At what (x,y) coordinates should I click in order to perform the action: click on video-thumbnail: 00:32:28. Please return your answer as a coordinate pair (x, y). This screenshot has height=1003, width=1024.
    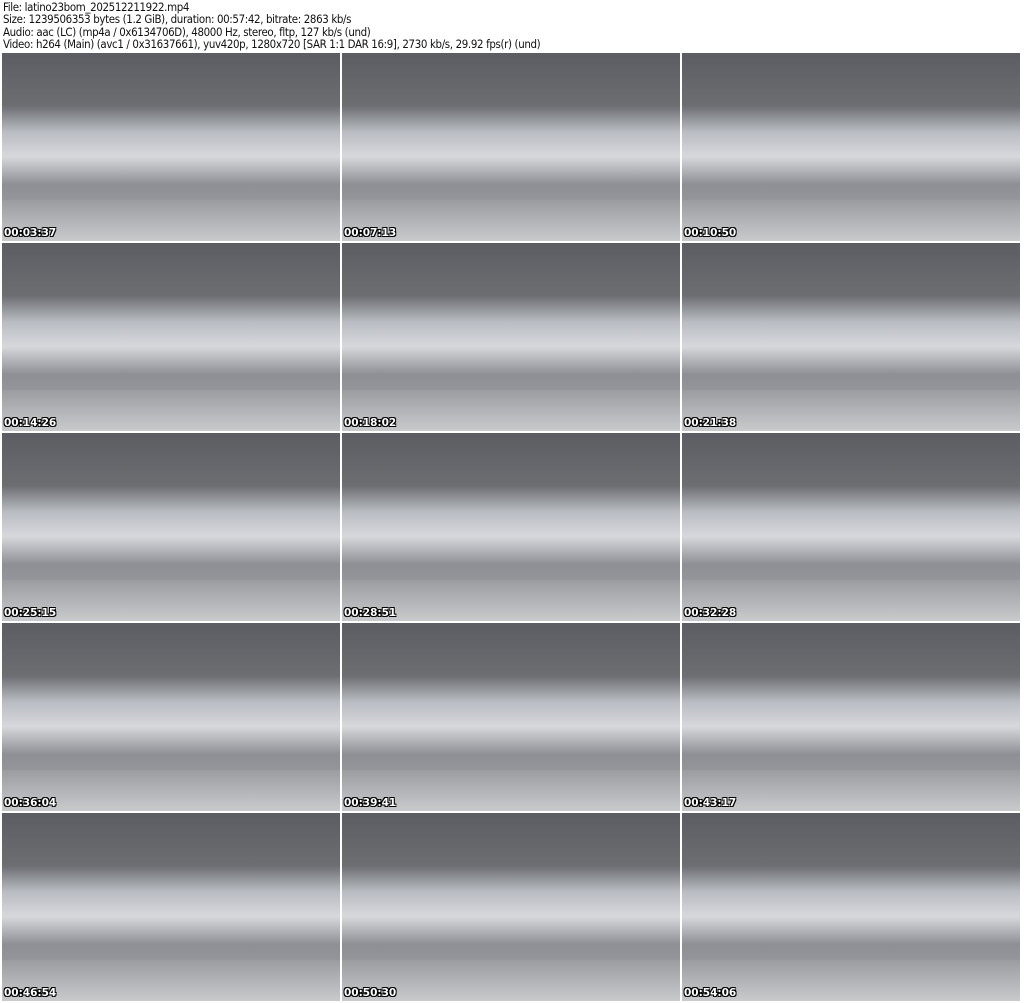
    Looking at the image, I should click on (851, 527).